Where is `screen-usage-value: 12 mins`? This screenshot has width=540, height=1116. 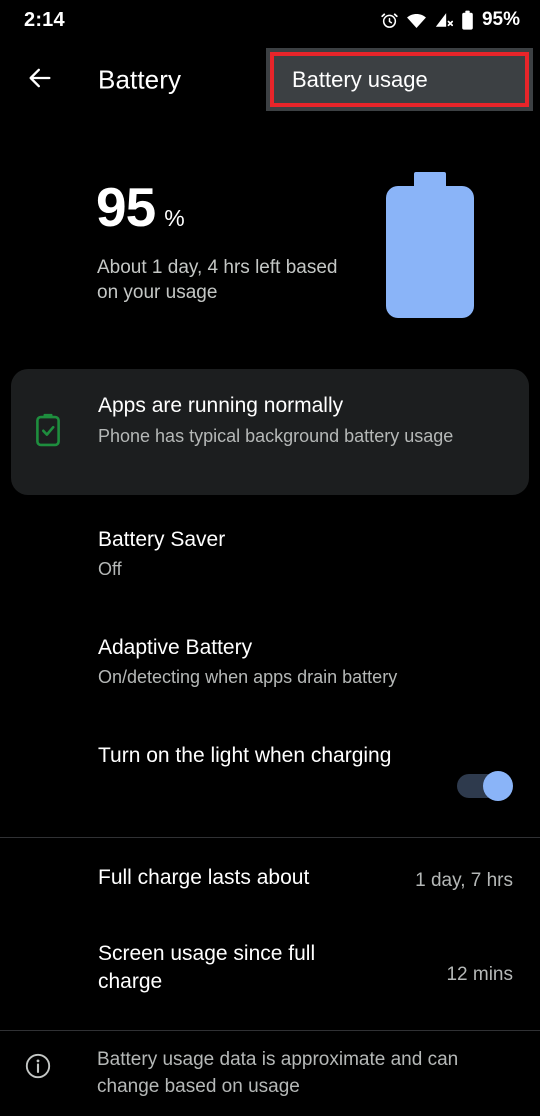
screen-usage-value: 12 mins is located at coordinates (479, 974).